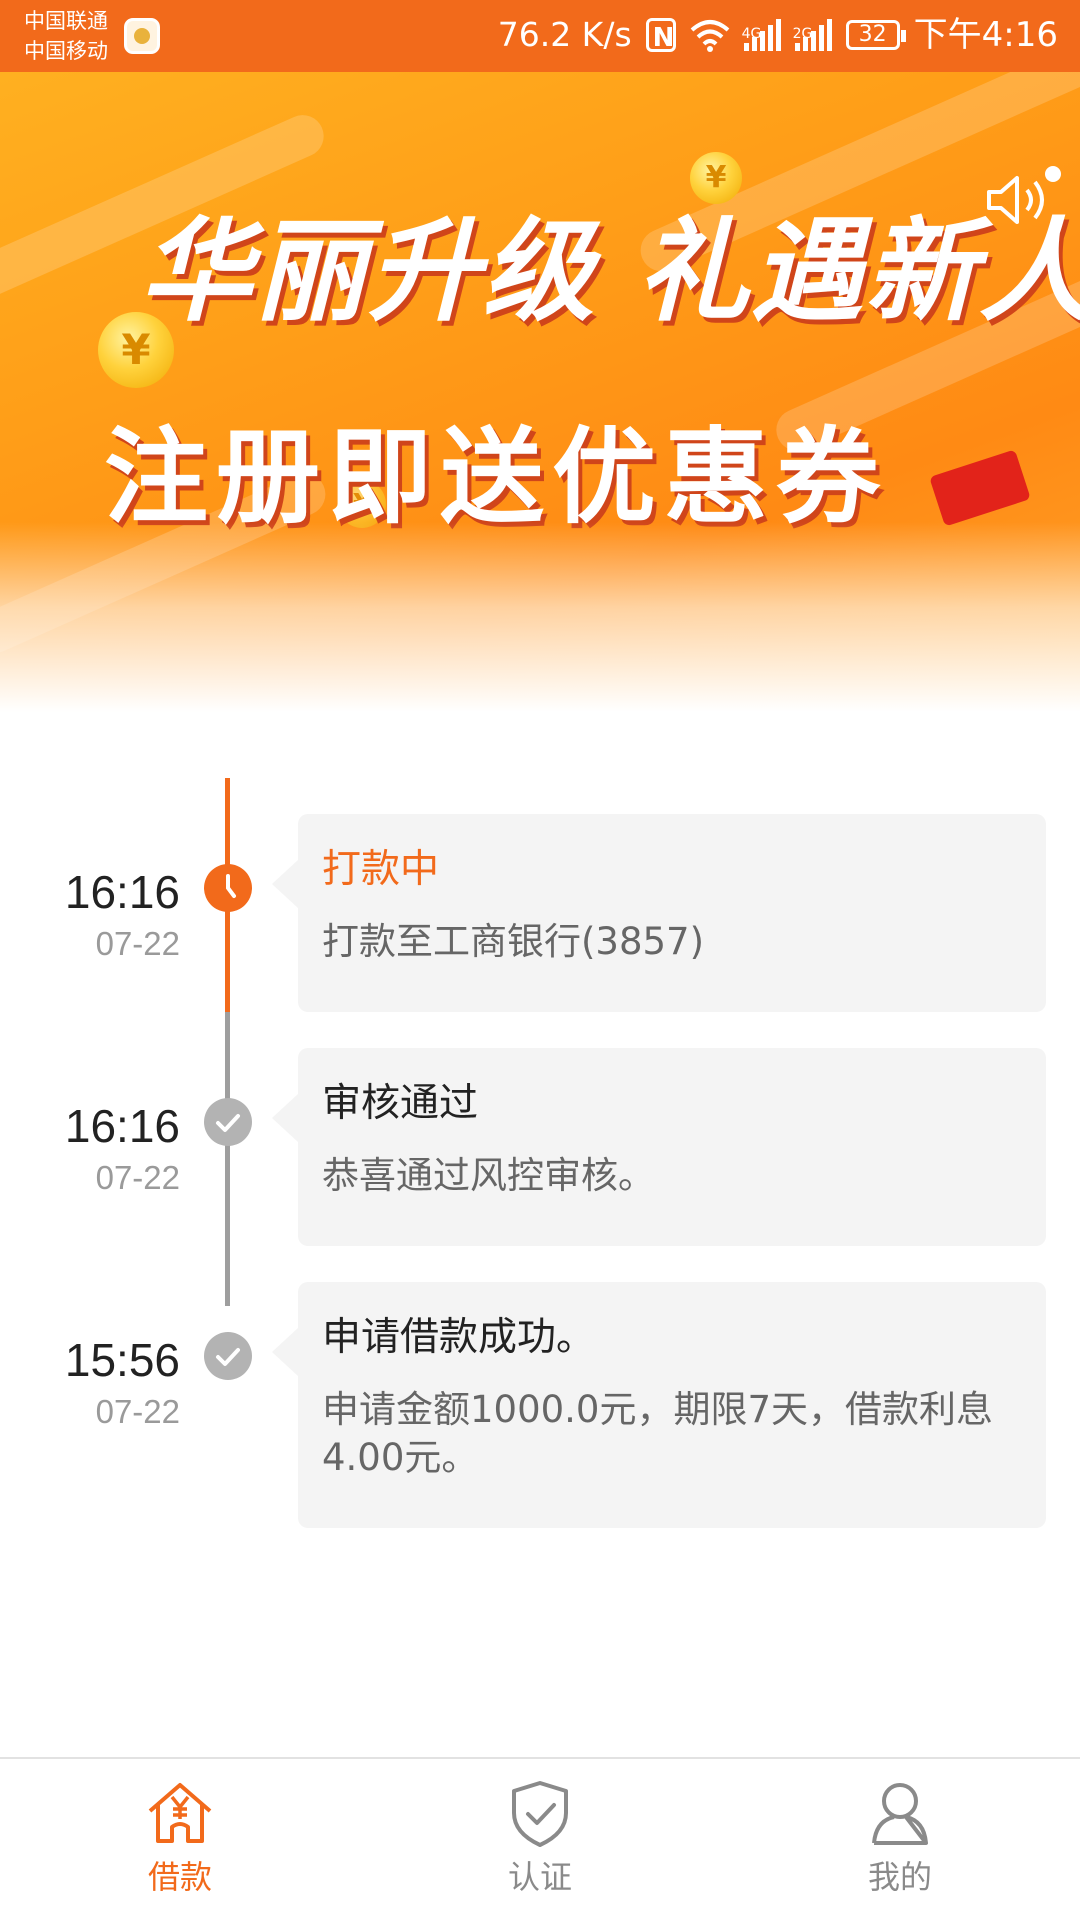 The height and width of the screenshot is (1920, 1080). I want to click on nav-tab-mine: 我的, so click(900, 1838).